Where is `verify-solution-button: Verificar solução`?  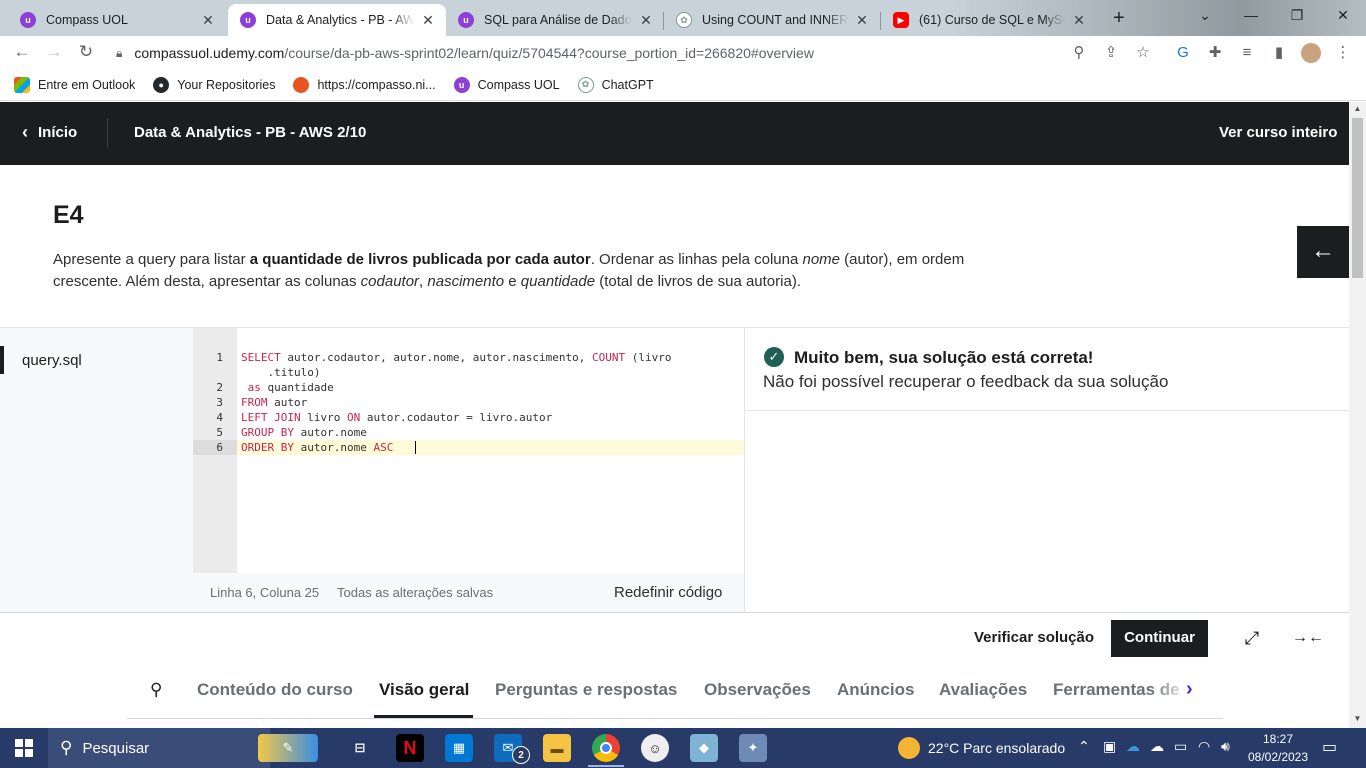 verify-solution-button: Verificar solução is located at coordinates (1034, 639).